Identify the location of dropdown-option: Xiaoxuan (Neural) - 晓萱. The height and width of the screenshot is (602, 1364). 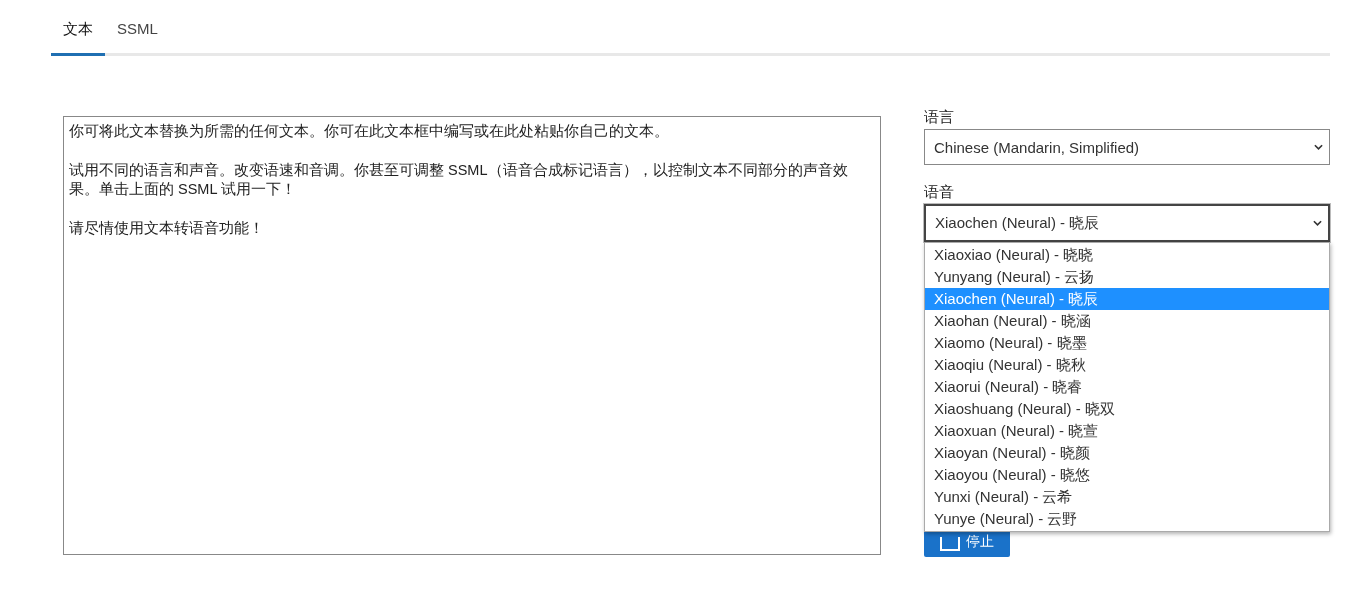
(1127, 431).